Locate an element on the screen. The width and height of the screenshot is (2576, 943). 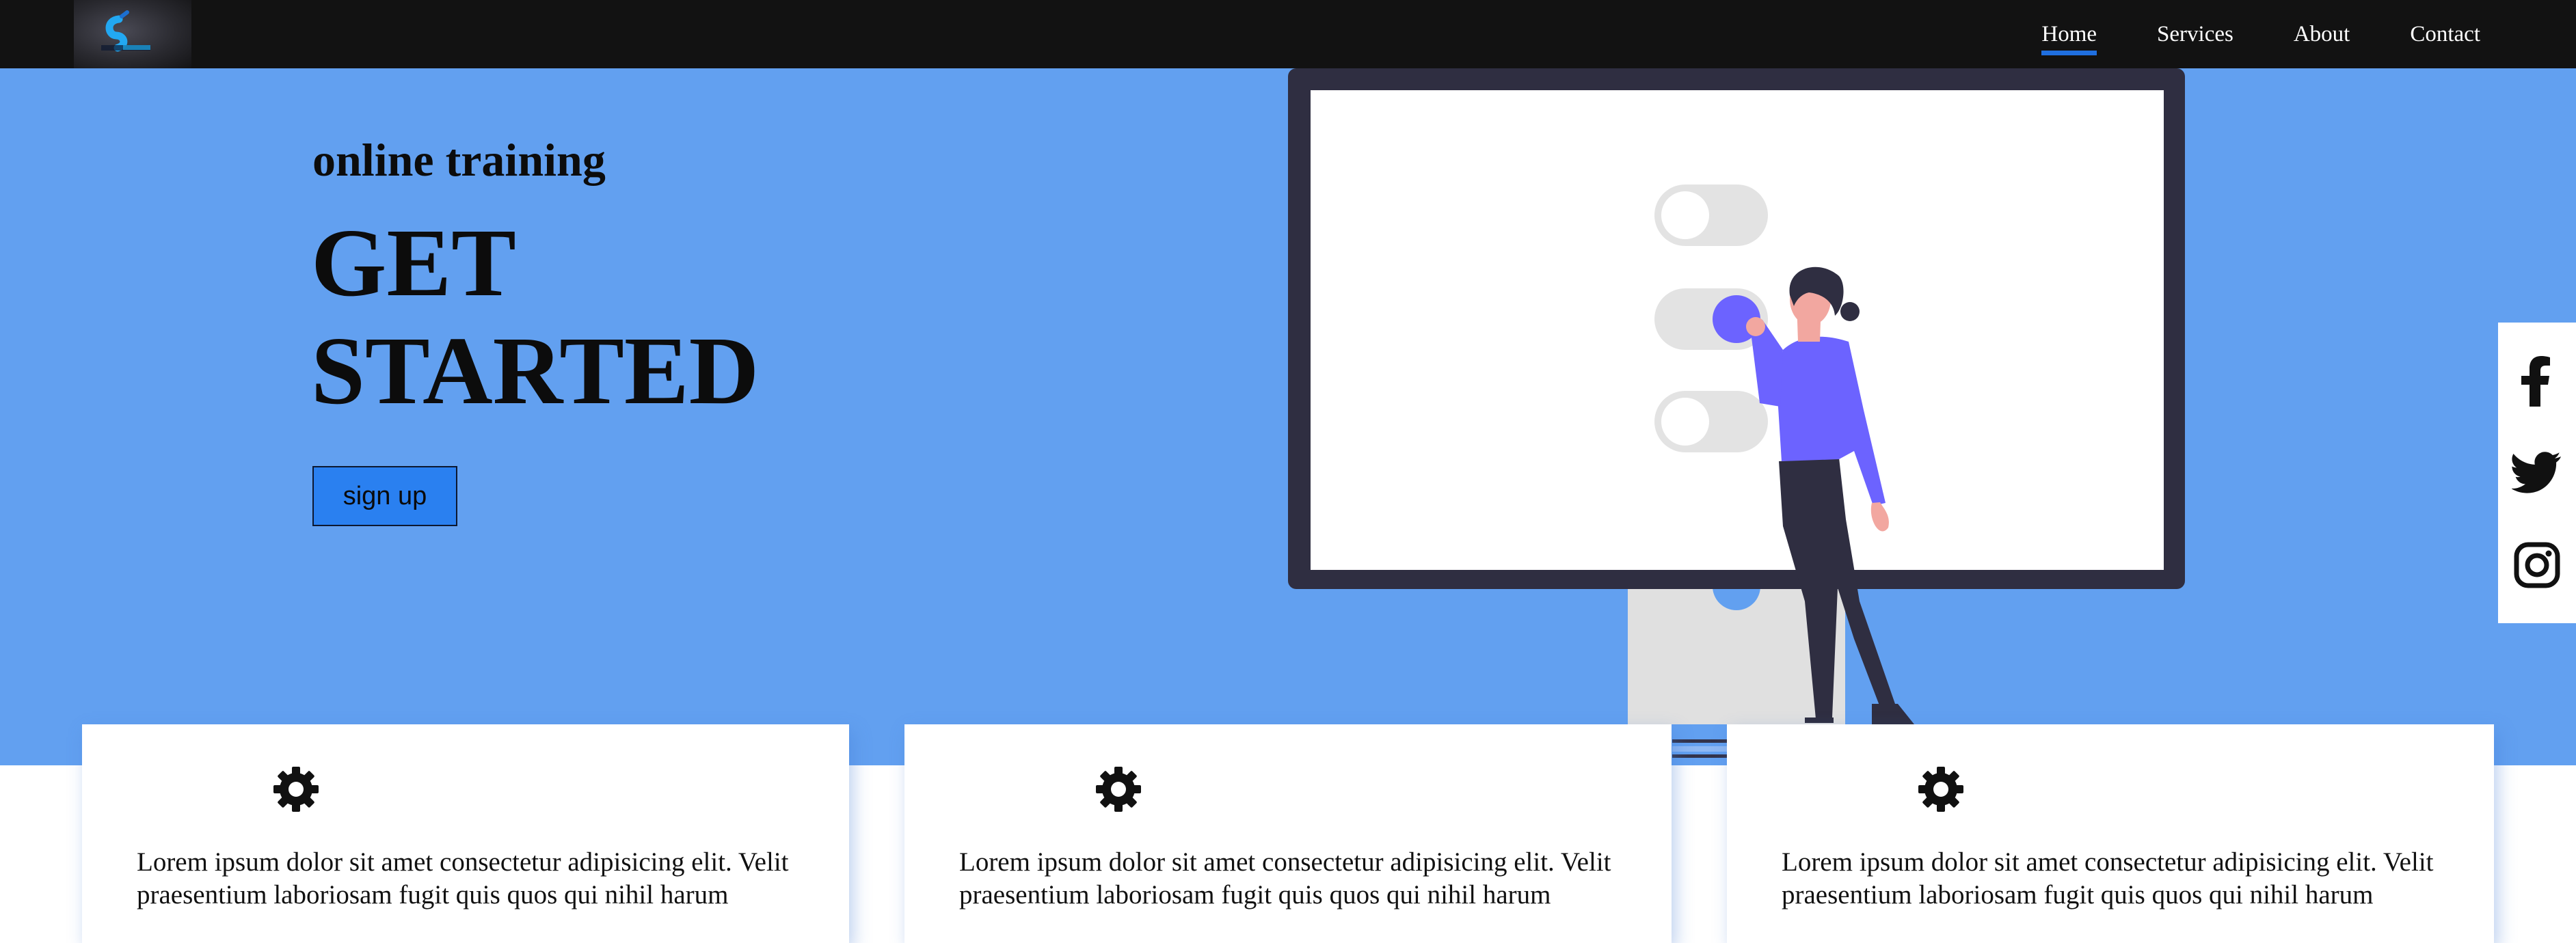
instagram-icon is located at coordinates (2537, 565).